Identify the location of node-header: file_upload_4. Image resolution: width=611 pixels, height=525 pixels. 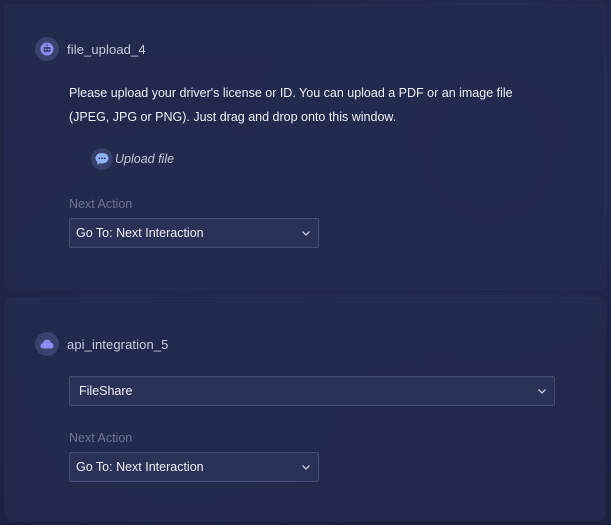
(90, 49).